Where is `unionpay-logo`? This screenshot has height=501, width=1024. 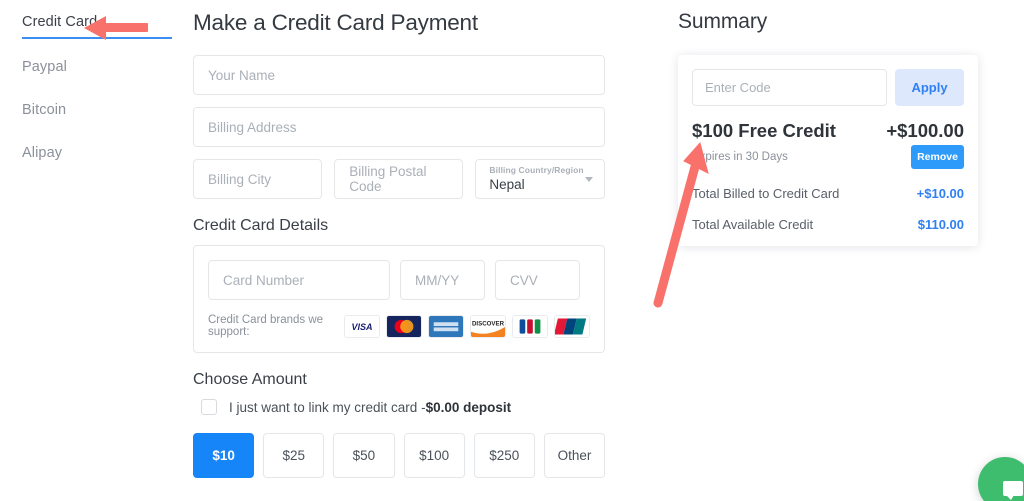 unionpay-logo is located at coordinates (572, 326).